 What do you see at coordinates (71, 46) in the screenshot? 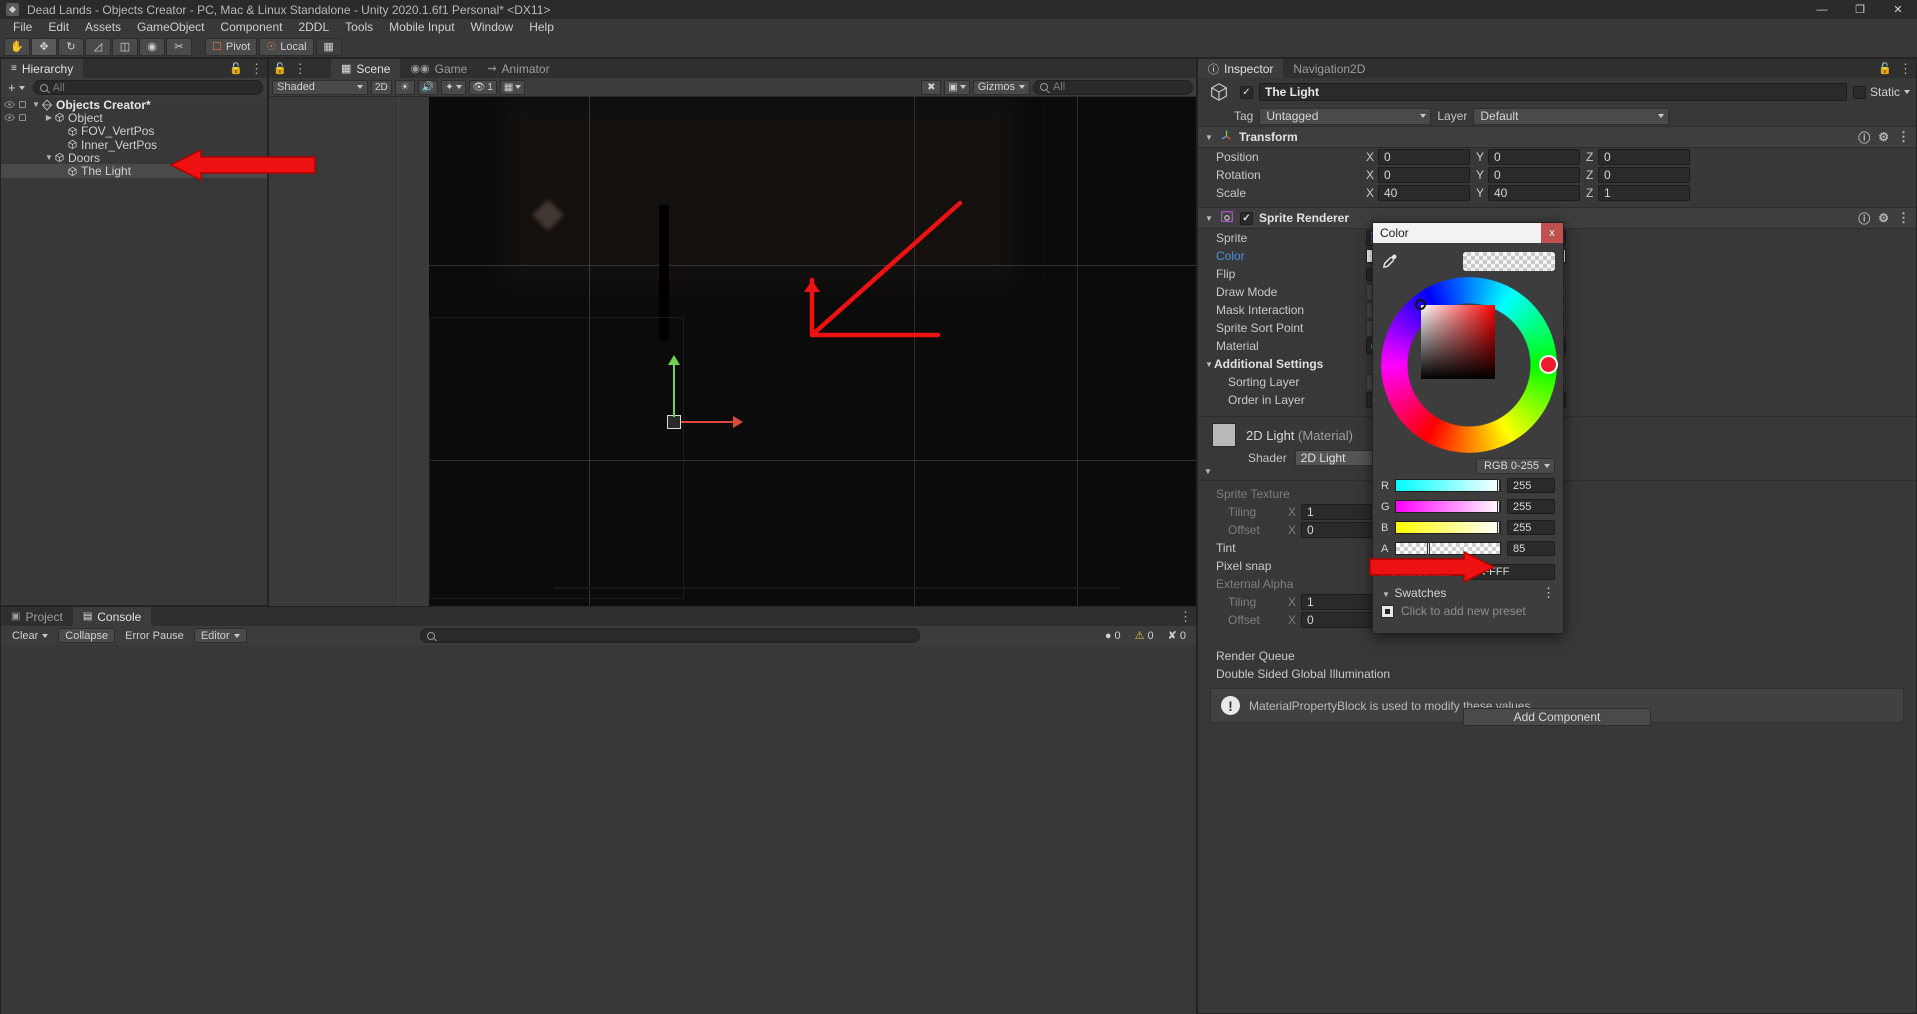
I see `rotate-tool-icon: ↻` at bounding box center [71, 46].